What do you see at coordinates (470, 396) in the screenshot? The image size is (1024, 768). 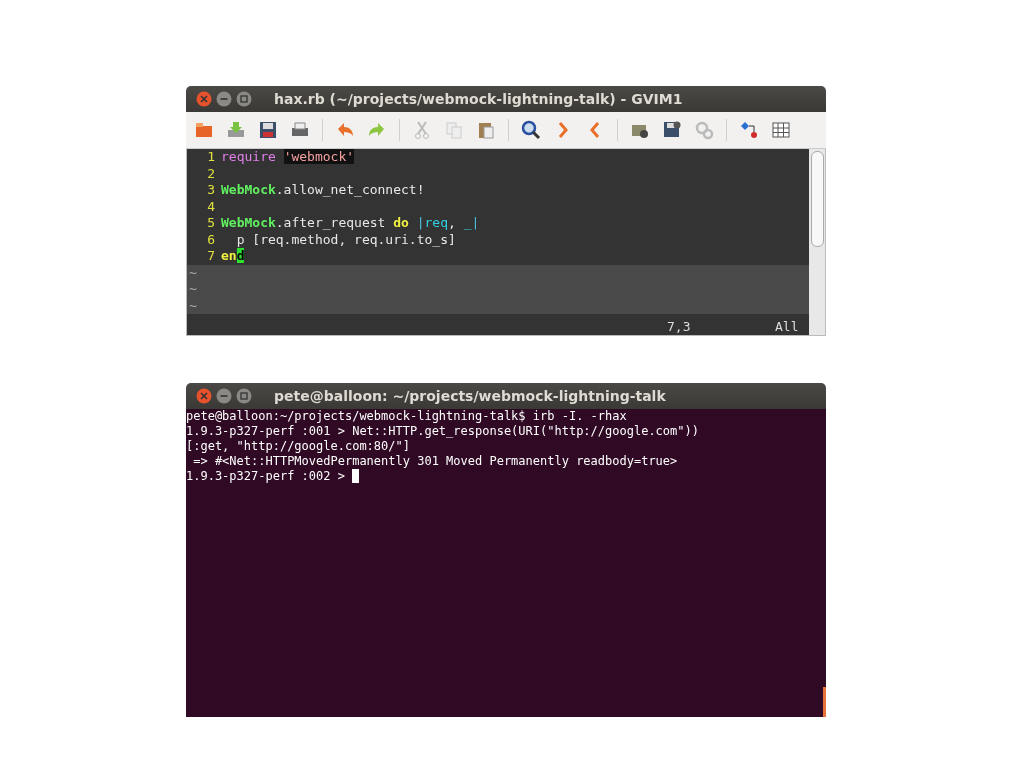 I see `window-title: pete@balloon: ~/projects/webmock-lightning-talk` at bounding box center [470, 396].